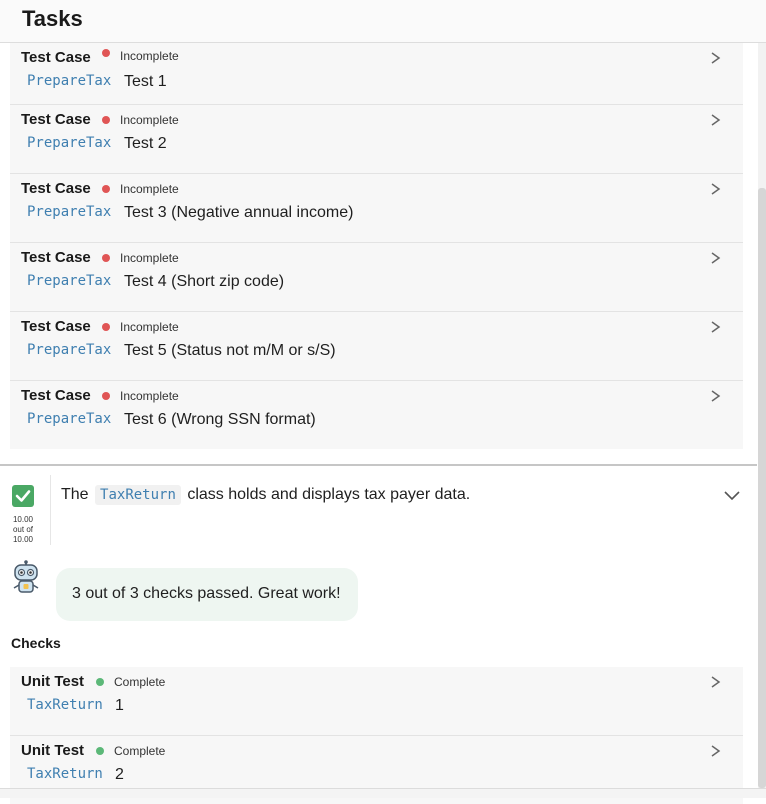 This screenshot has width=766, height=804. What do you see at coordinates (329, 494) in the screenshot?
I see `task-desc-suffix: class holds and displays tax payer data.` at bounding box center [329, 494].